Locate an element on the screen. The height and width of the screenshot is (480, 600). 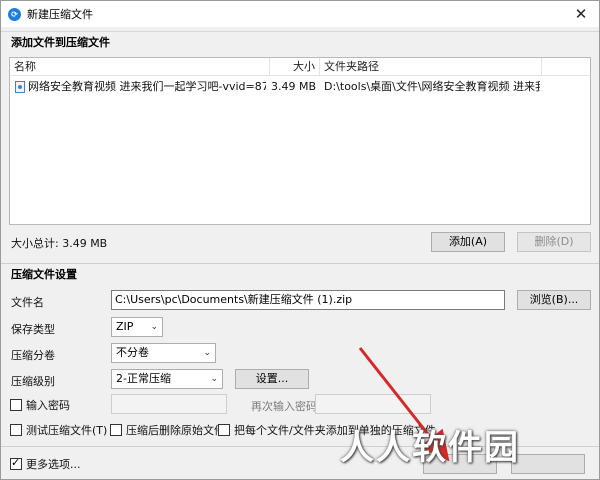
level-select: 2-正常压缩 ⌄ is located at coordinates (167, 379).